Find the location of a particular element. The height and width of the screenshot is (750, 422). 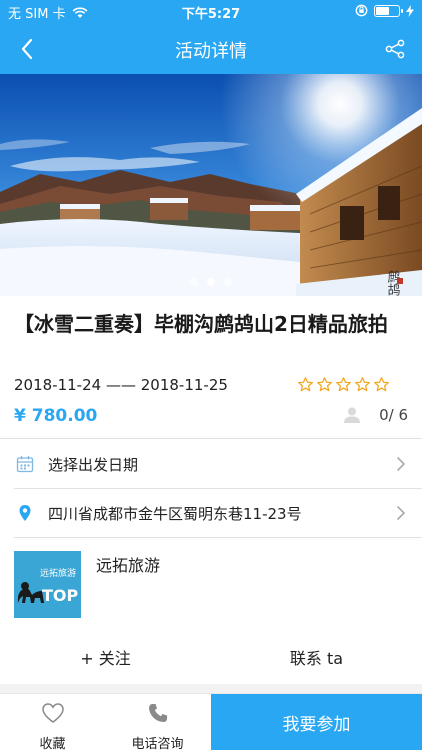

organizer-logo: 远拓旅游 TOP is located at coordinates (47, 584).